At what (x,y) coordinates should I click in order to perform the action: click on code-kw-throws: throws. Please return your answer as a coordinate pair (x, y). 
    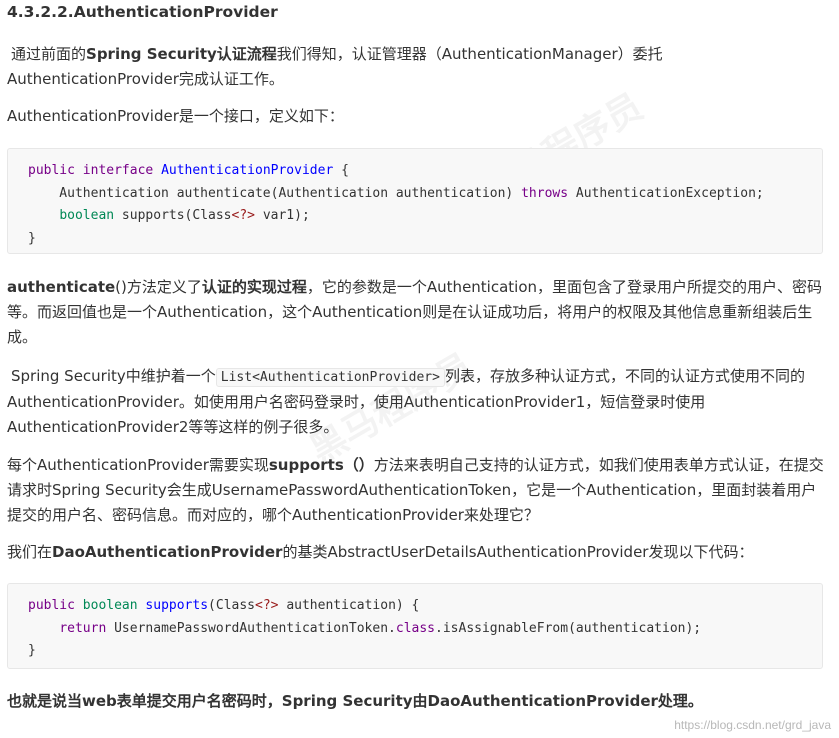
    Looking at the image, I should click on (545, 193).